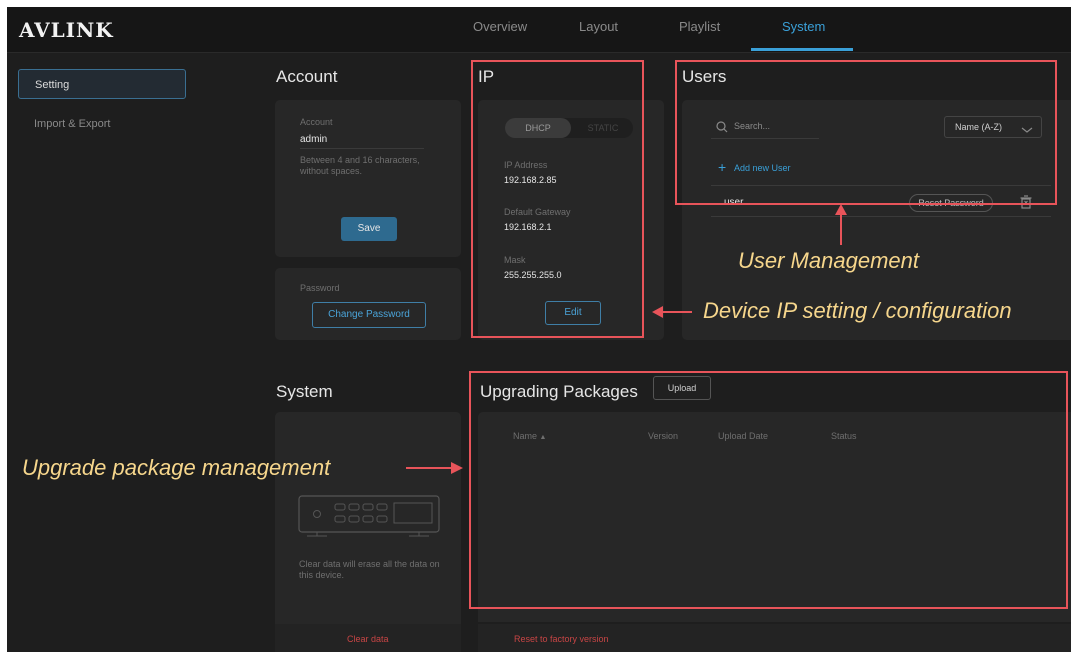 Image resolution: width=1075 pixels, height=655 pixels. I want to click on system-section-title: System, so click(304, 391).